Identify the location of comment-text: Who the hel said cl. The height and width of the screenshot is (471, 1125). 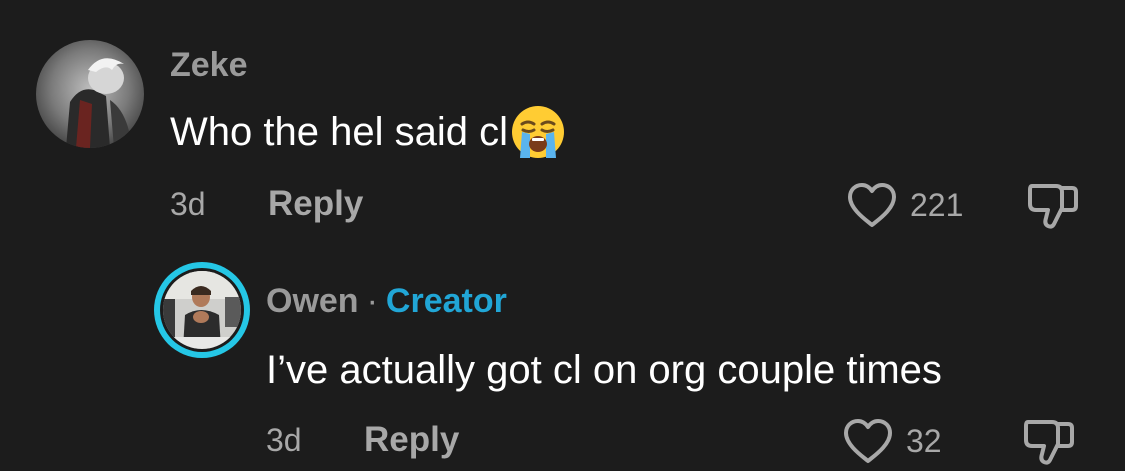
(368, 132).